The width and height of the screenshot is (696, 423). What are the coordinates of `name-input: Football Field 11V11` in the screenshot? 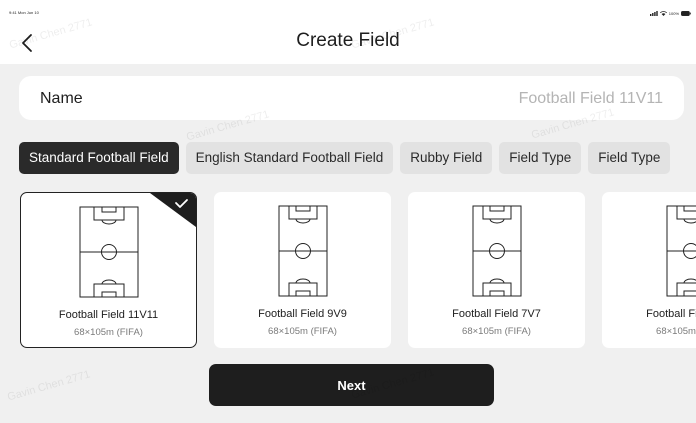 It's located at (591, 99).